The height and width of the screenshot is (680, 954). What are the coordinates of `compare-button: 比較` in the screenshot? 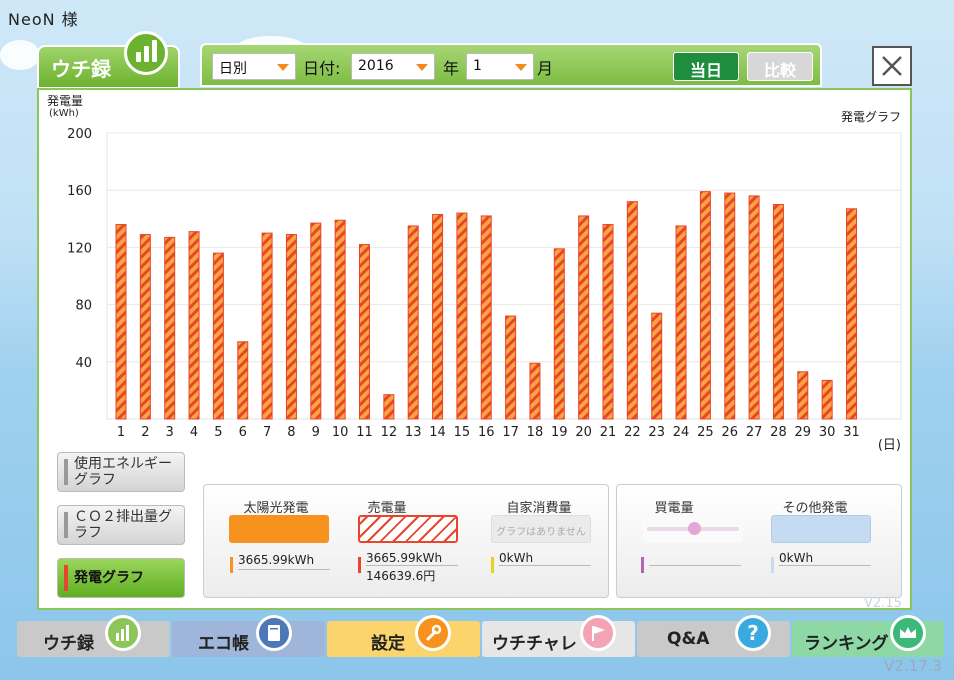 It's located at (780, 66).